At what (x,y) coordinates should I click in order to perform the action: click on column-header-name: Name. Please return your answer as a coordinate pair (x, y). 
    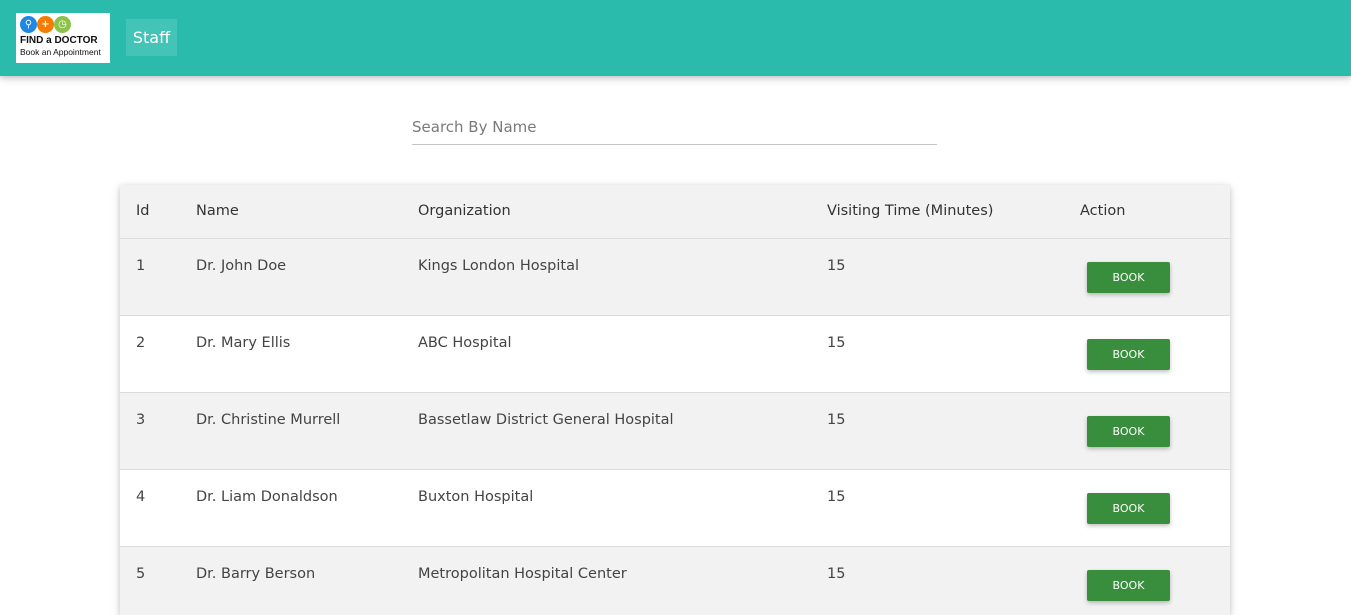
    Looking at the image, I should click on (217, 211).